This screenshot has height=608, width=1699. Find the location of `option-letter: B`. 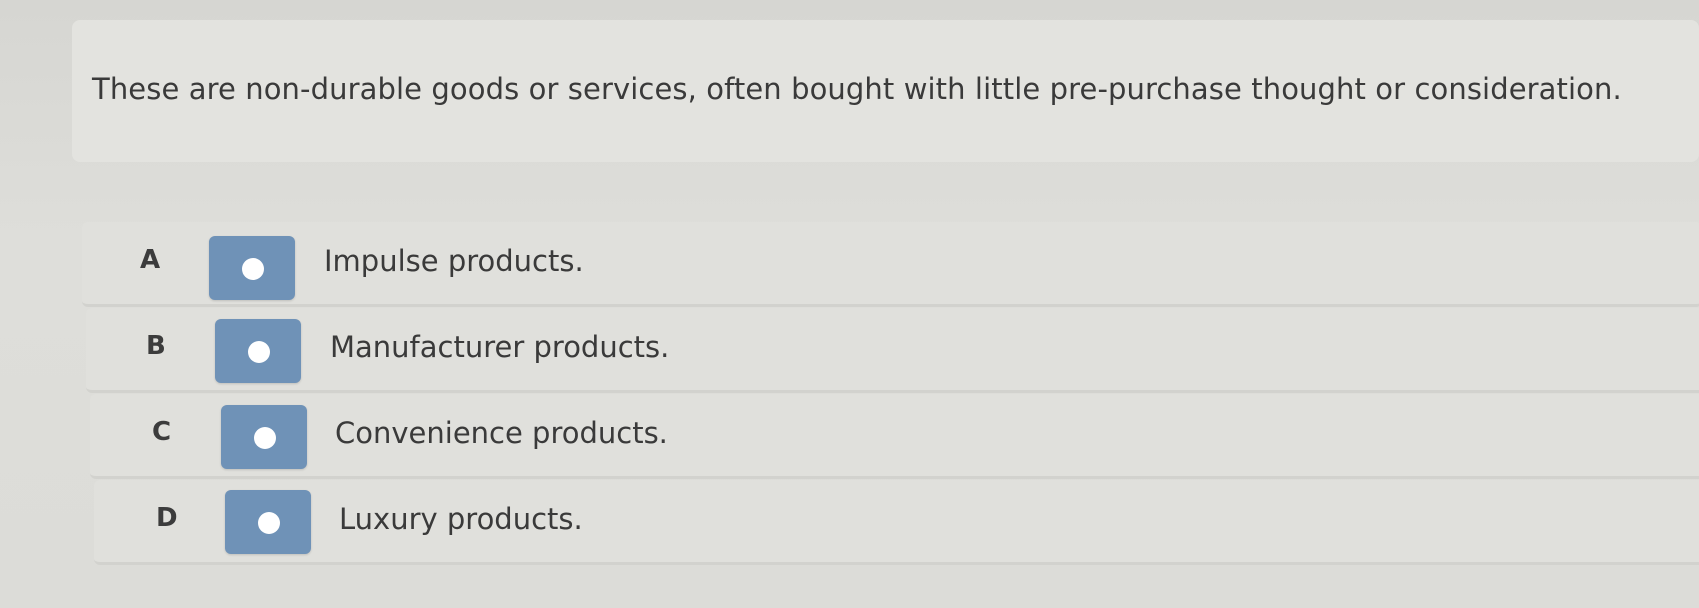

option-letter: B is located at coordinates (156, 346).